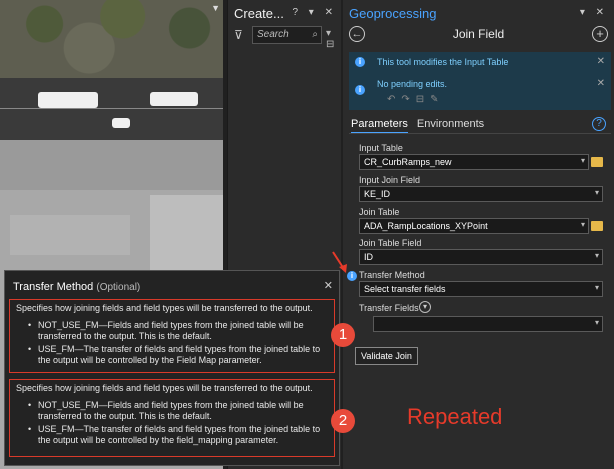  I want to click on search-options-icon: ▾ ⊟, so click(333, 39).